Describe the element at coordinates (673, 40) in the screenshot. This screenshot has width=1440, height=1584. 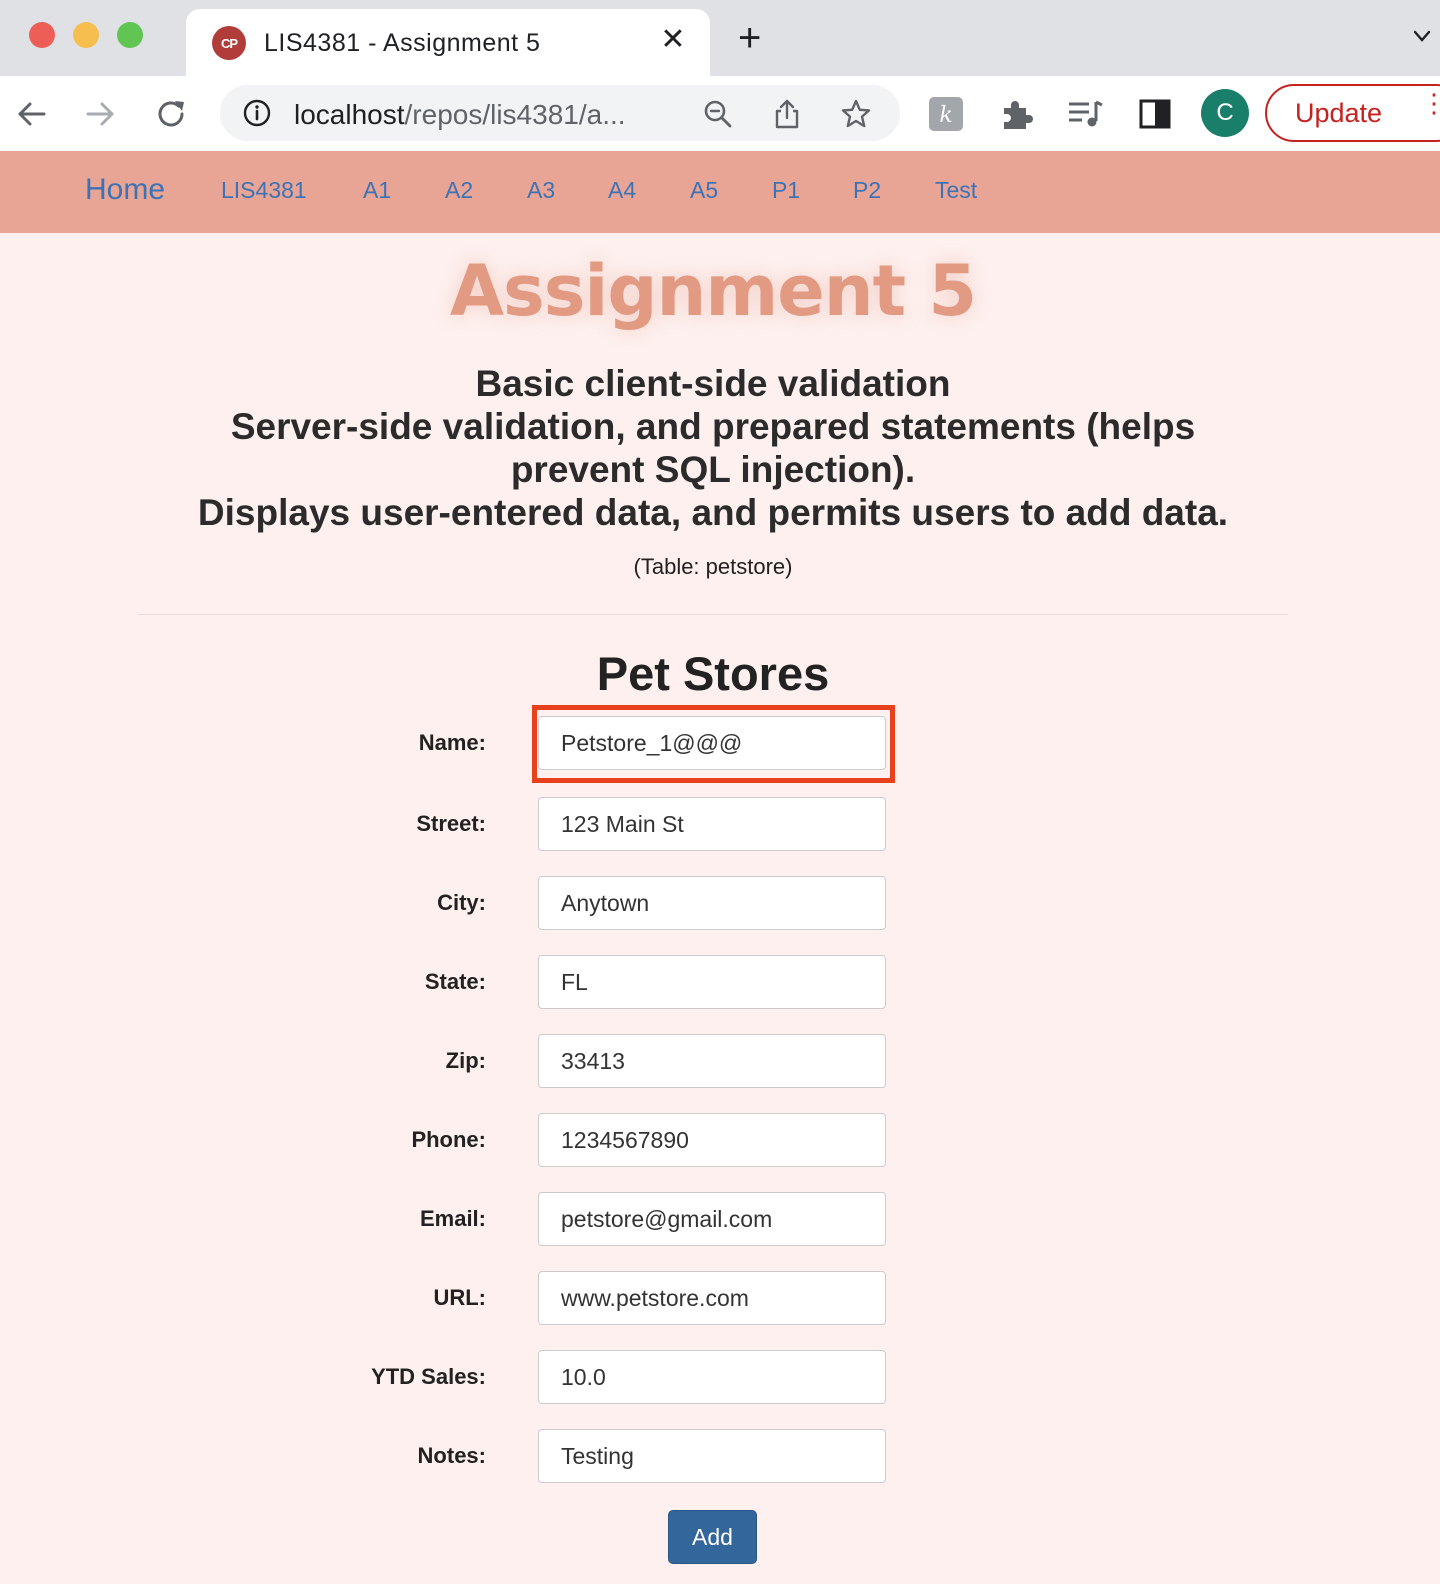
I see `tab-close-icon: ✕` at that location.